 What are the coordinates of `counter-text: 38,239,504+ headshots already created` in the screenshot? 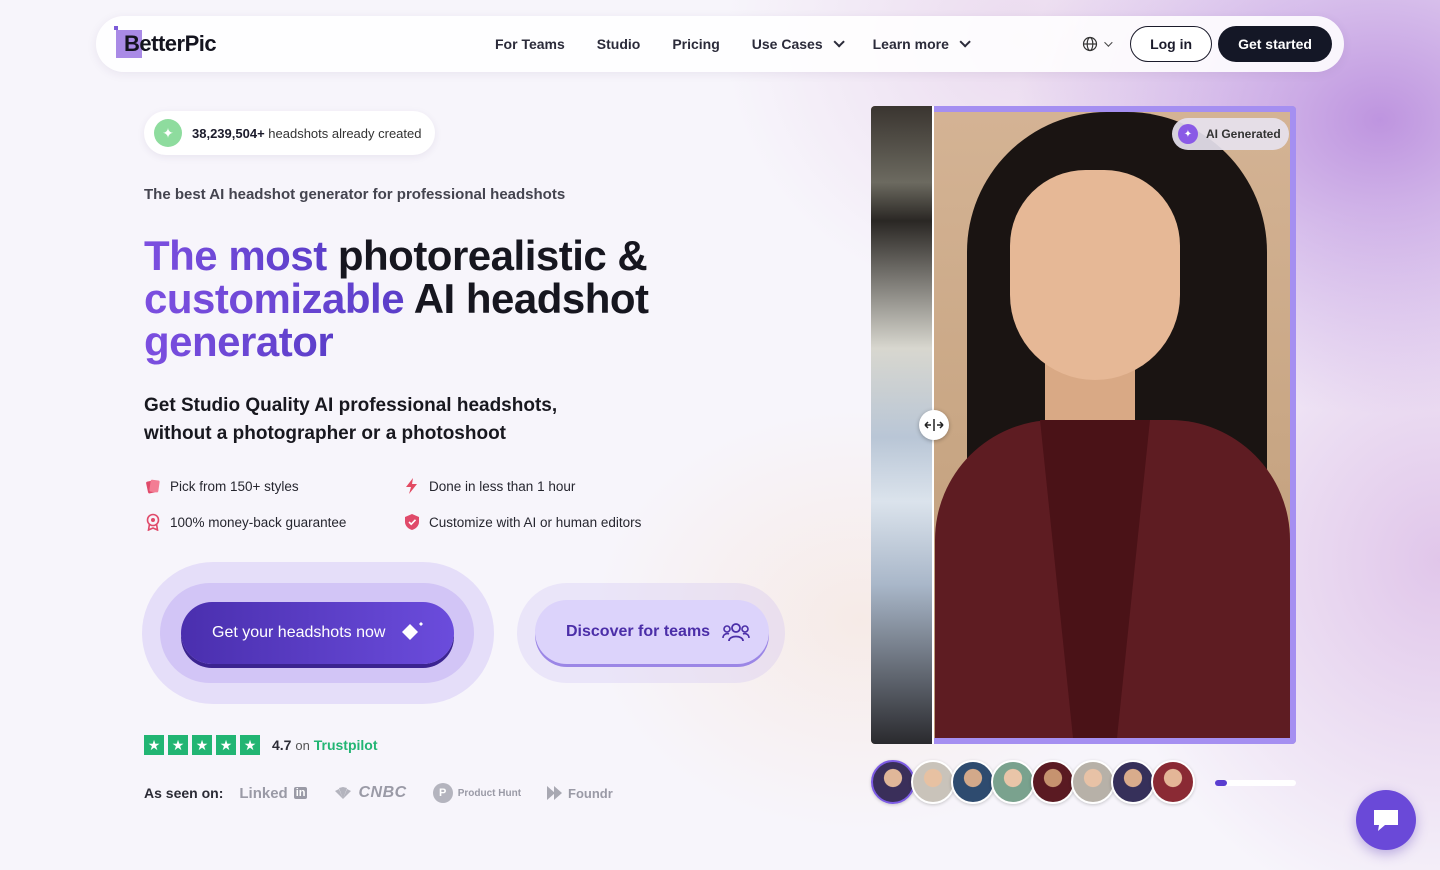 It's located at (306, 133).